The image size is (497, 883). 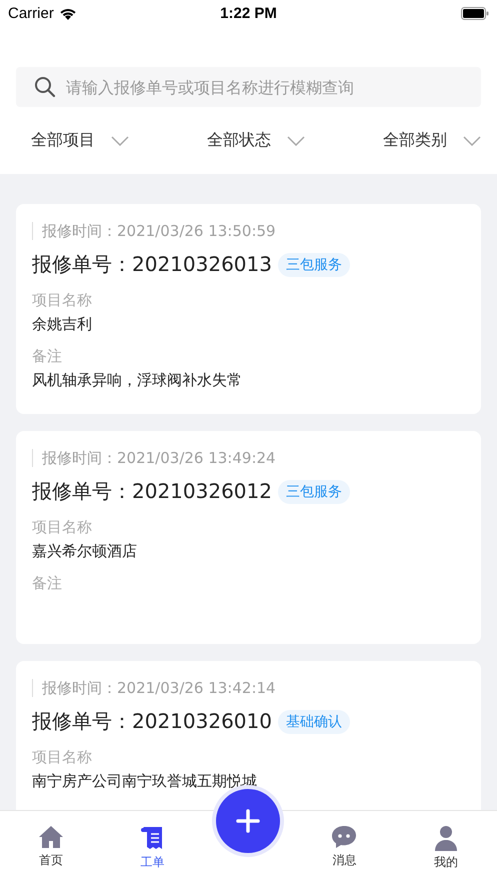 I want to click on status-time: 1:22 PM, so click(x=248, y=13).